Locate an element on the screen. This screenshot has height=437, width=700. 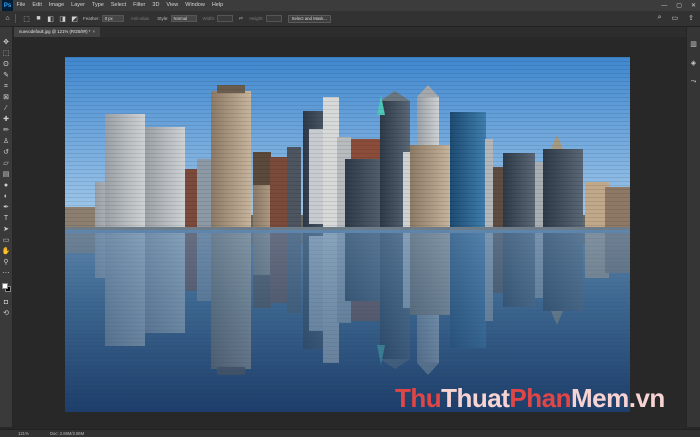
watermark-part-1: Thu is located at coordinates (418, 398).